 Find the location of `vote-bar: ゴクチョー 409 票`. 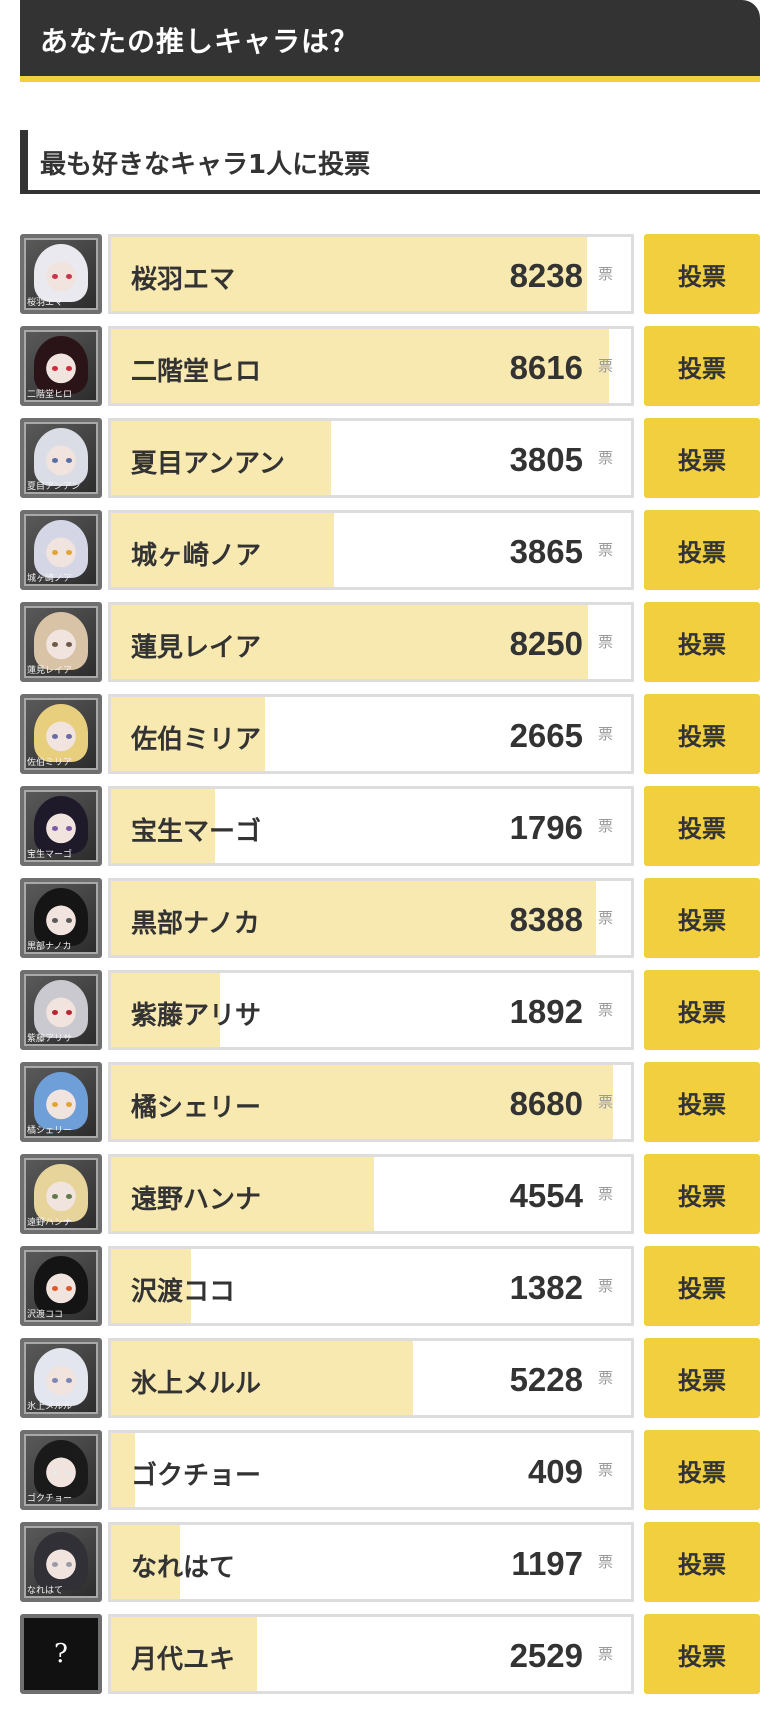

vote-bar: ゴクチョー 409 票 is located at coordinates (371, 1470).